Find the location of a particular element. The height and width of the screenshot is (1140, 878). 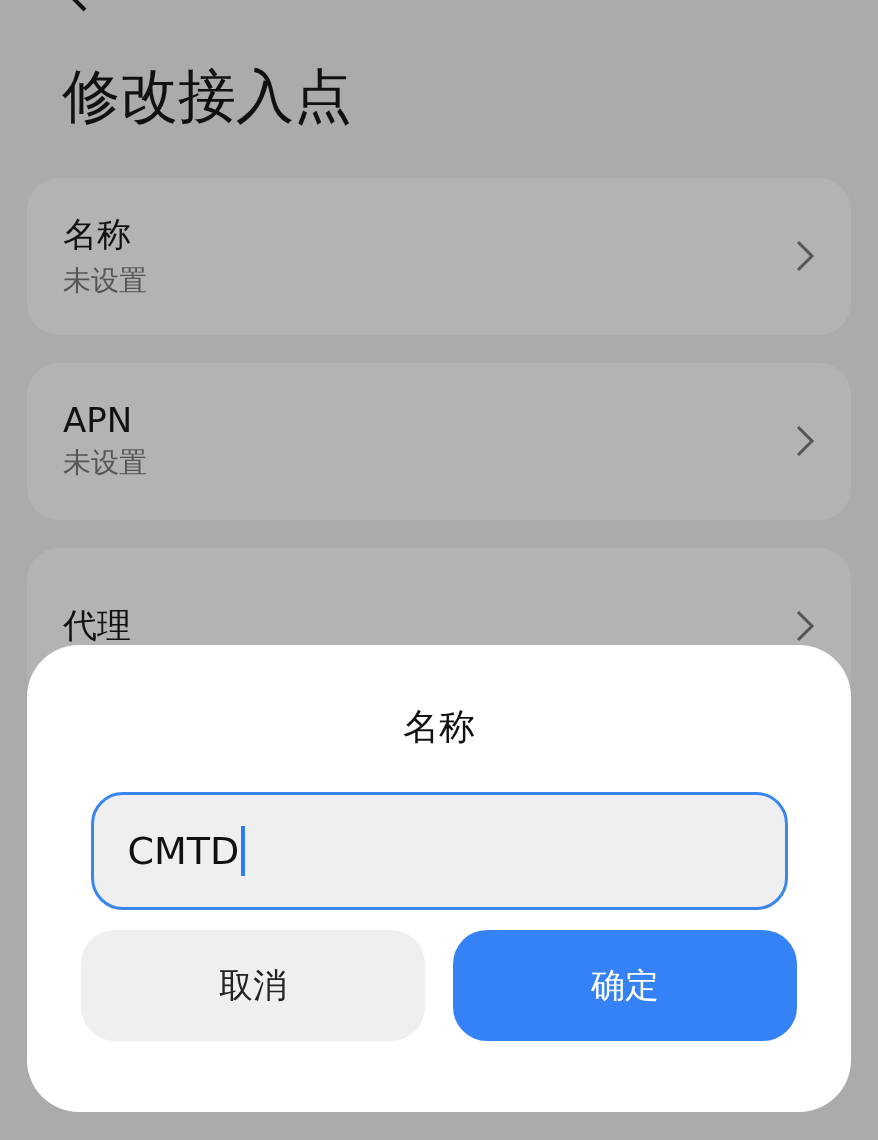

setting-item: APN 未设置 is located at coordinates (439, 441).